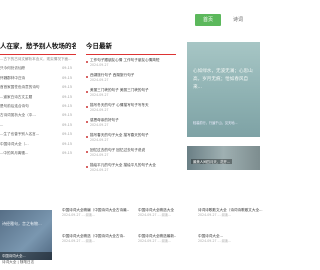 The height and width of the screenshot is (270, 320). Describe the element at coordinates (38, 144) in the screenshot. I see `list-item: 中国诗词大全（... 09-15` at that location.